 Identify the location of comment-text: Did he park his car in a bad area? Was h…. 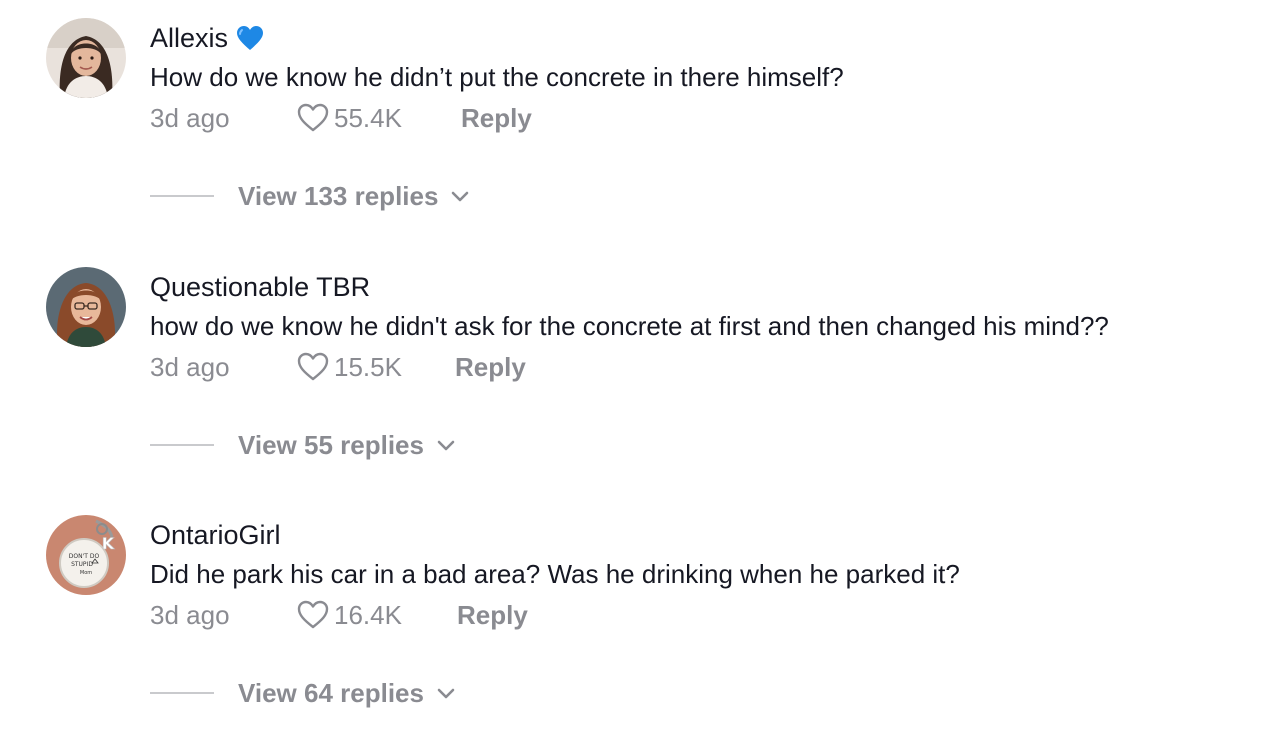
(555, 574).